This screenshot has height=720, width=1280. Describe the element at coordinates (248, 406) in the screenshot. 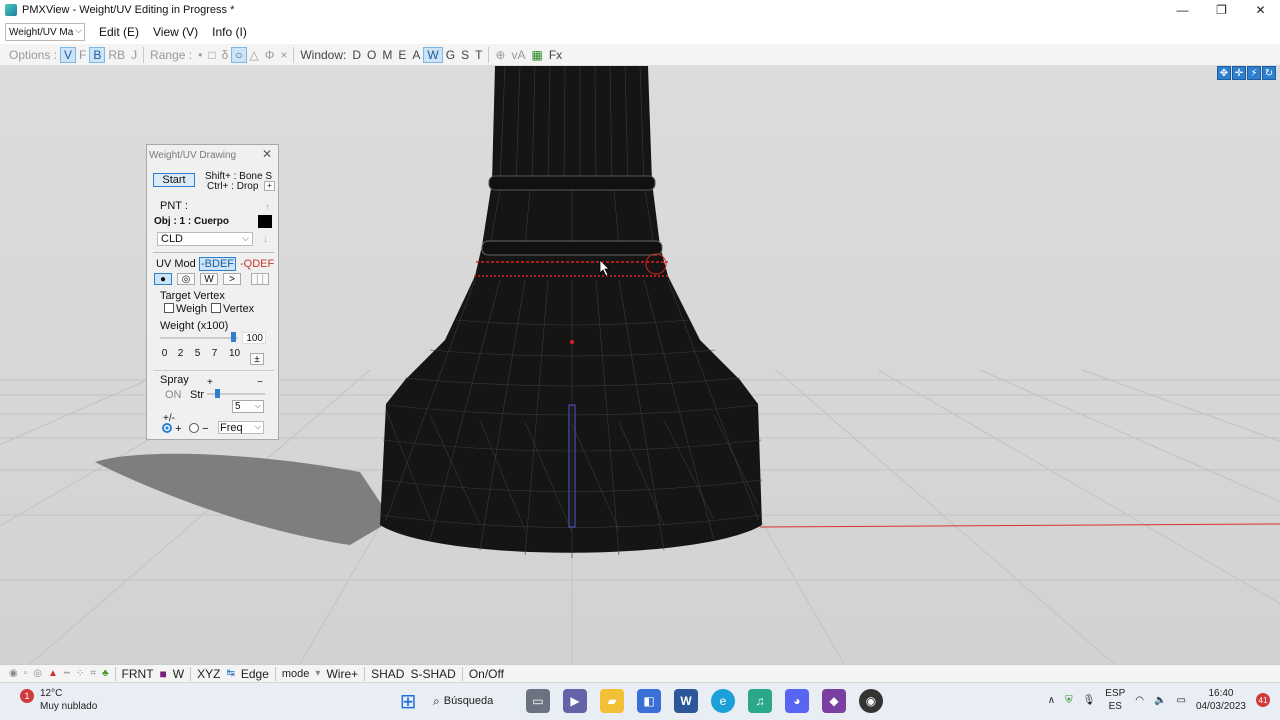

I see `strength-select: 5 ⌵` at that location.